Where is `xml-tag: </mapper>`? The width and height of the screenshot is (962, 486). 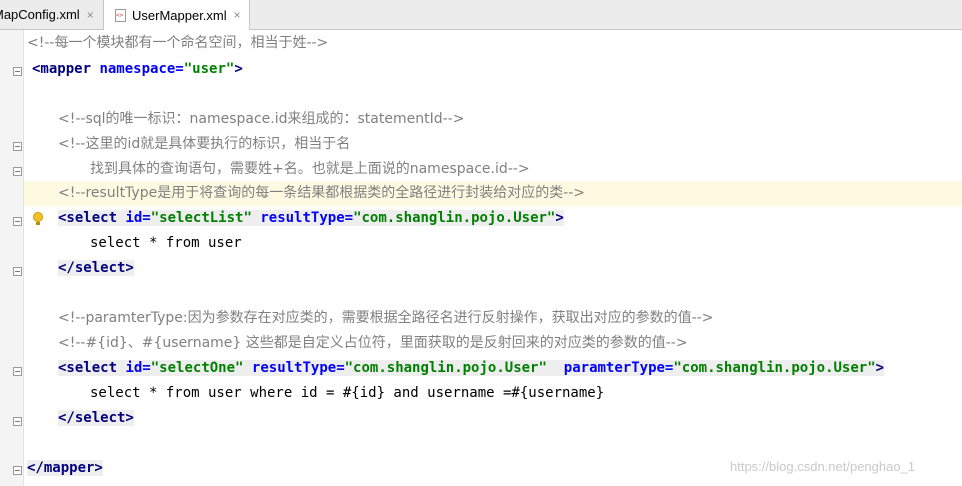 xml-tag: </mapper> is located at coordinates (65, 468).